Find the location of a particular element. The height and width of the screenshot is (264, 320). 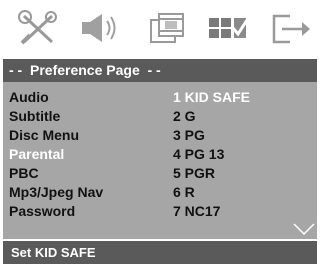

menu-row-password: Password 7 NC17 is located at coordinates (160, 211).